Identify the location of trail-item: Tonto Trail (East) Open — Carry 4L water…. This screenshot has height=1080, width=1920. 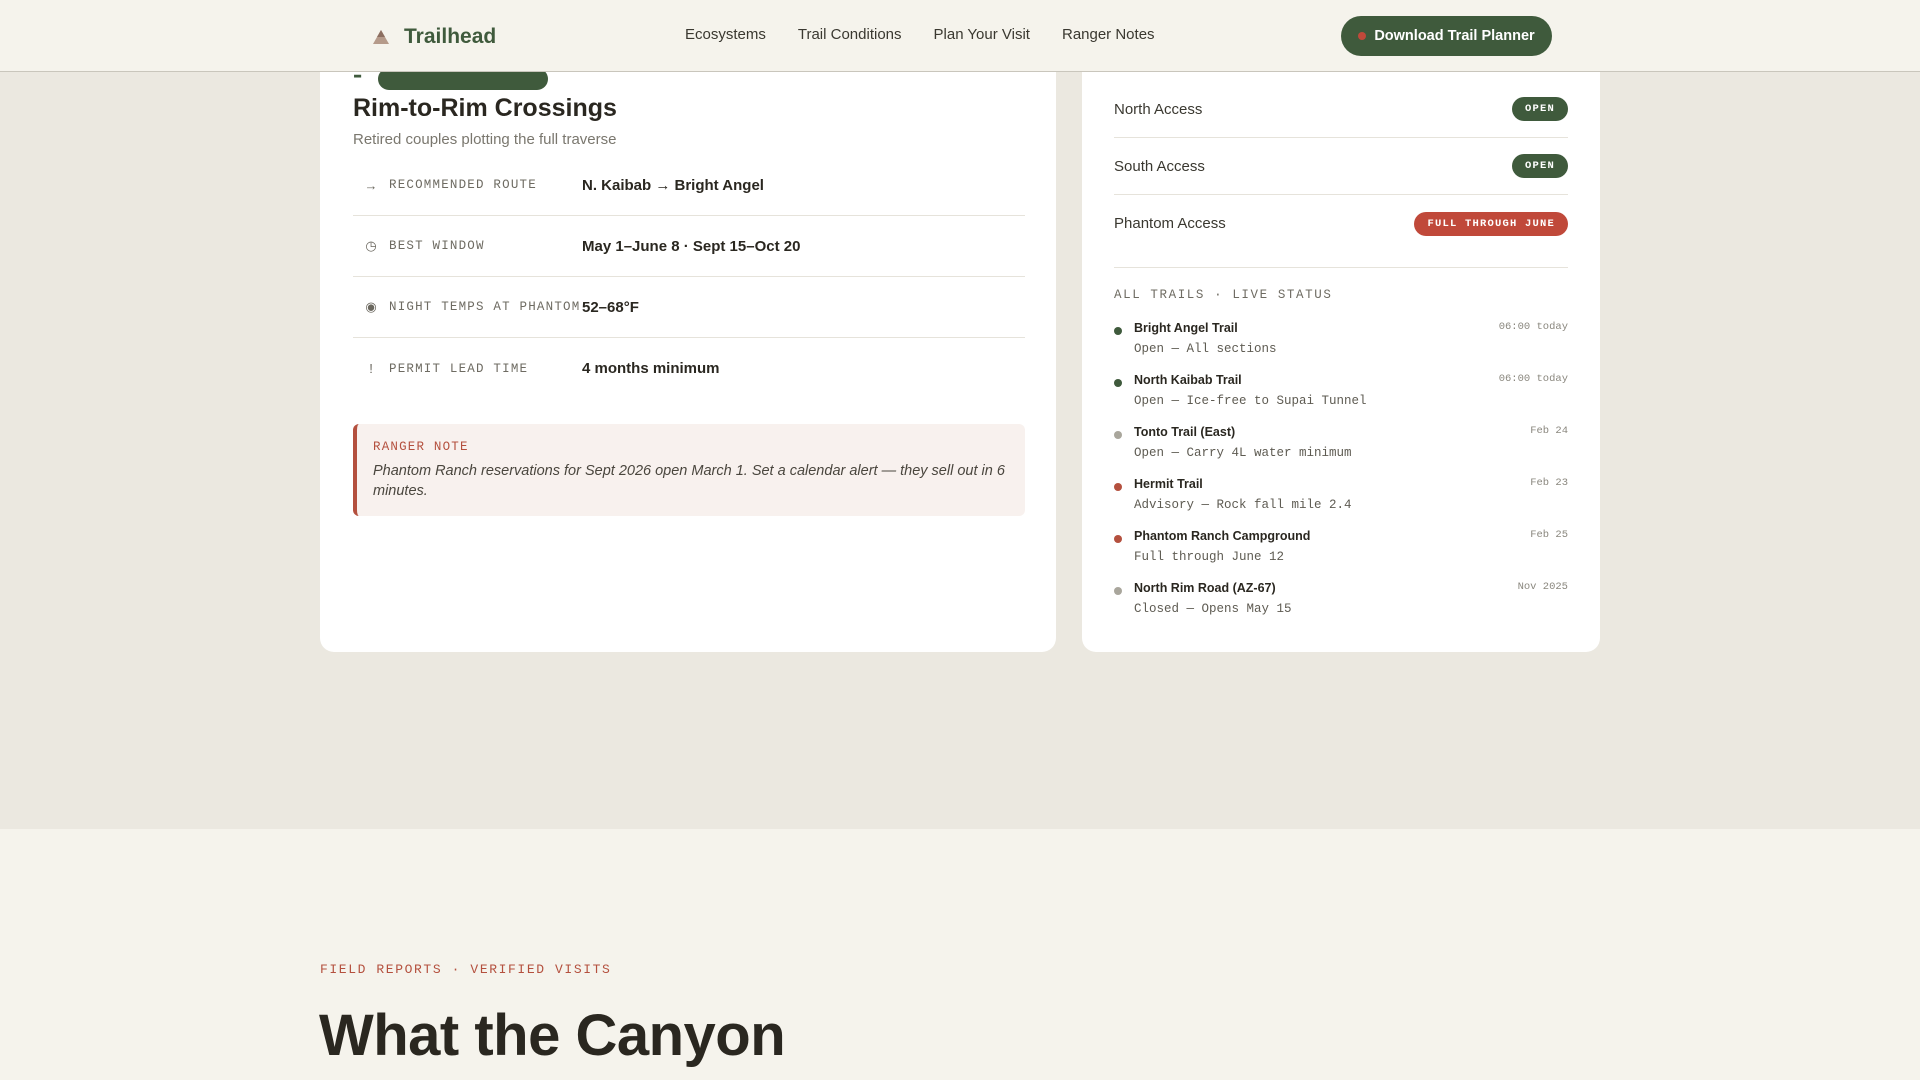
(1341, 451).